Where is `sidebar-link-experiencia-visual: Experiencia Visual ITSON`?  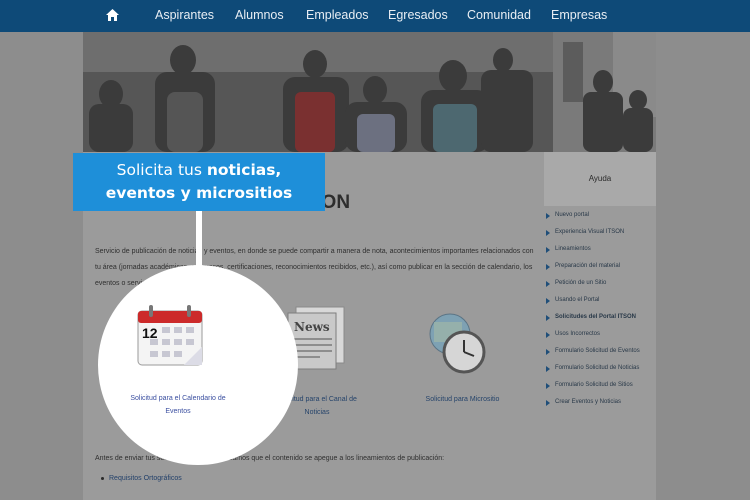 sidebar-link-experiencia-visual: Experiencia Visual ITSON is located at coordinates (604, 232).